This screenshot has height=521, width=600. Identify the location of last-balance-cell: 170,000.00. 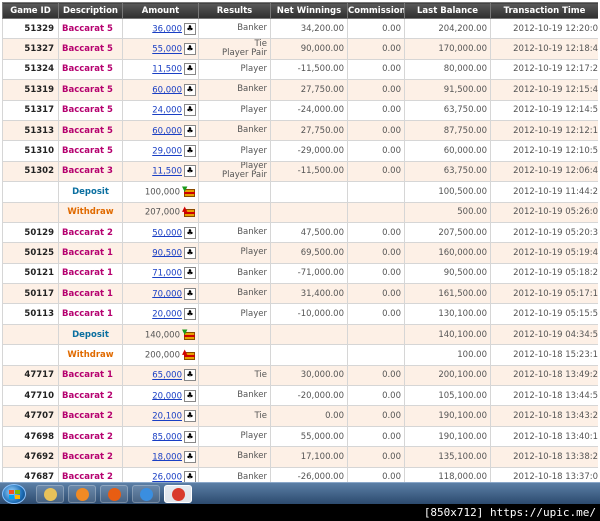
(447, 49).